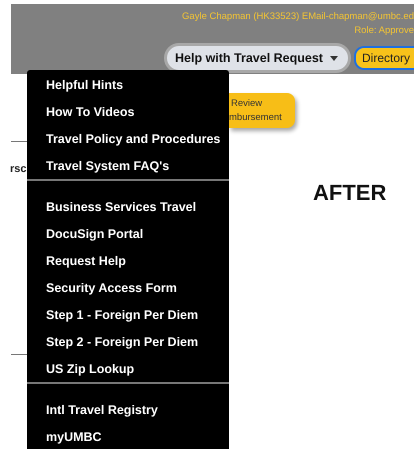  I want to click on menu-item: US Zip Lookup, so click(128, 372).